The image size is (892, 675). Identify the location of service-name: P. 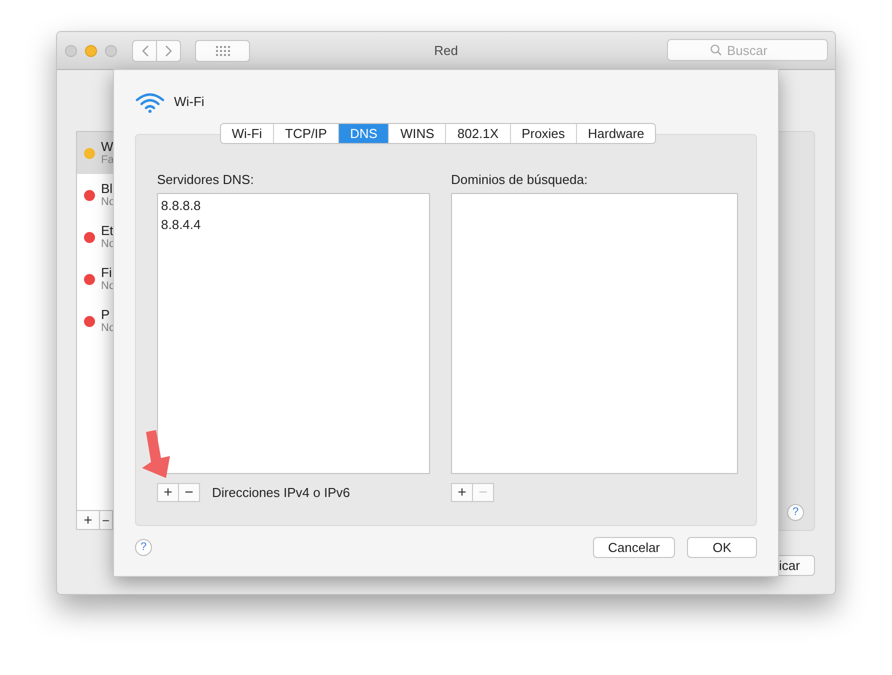
(106, 314).